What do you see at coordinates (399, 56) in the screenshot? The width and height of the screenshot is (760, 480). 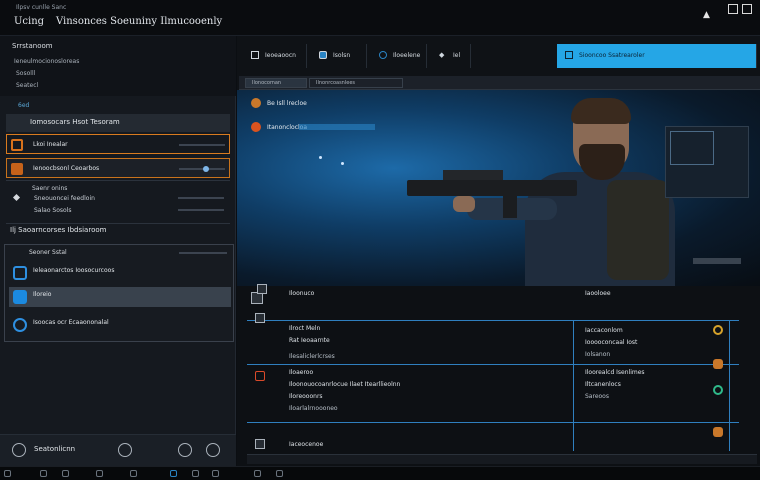 I see `tab-3: Iloeelene` at bounding box center [399, 56].